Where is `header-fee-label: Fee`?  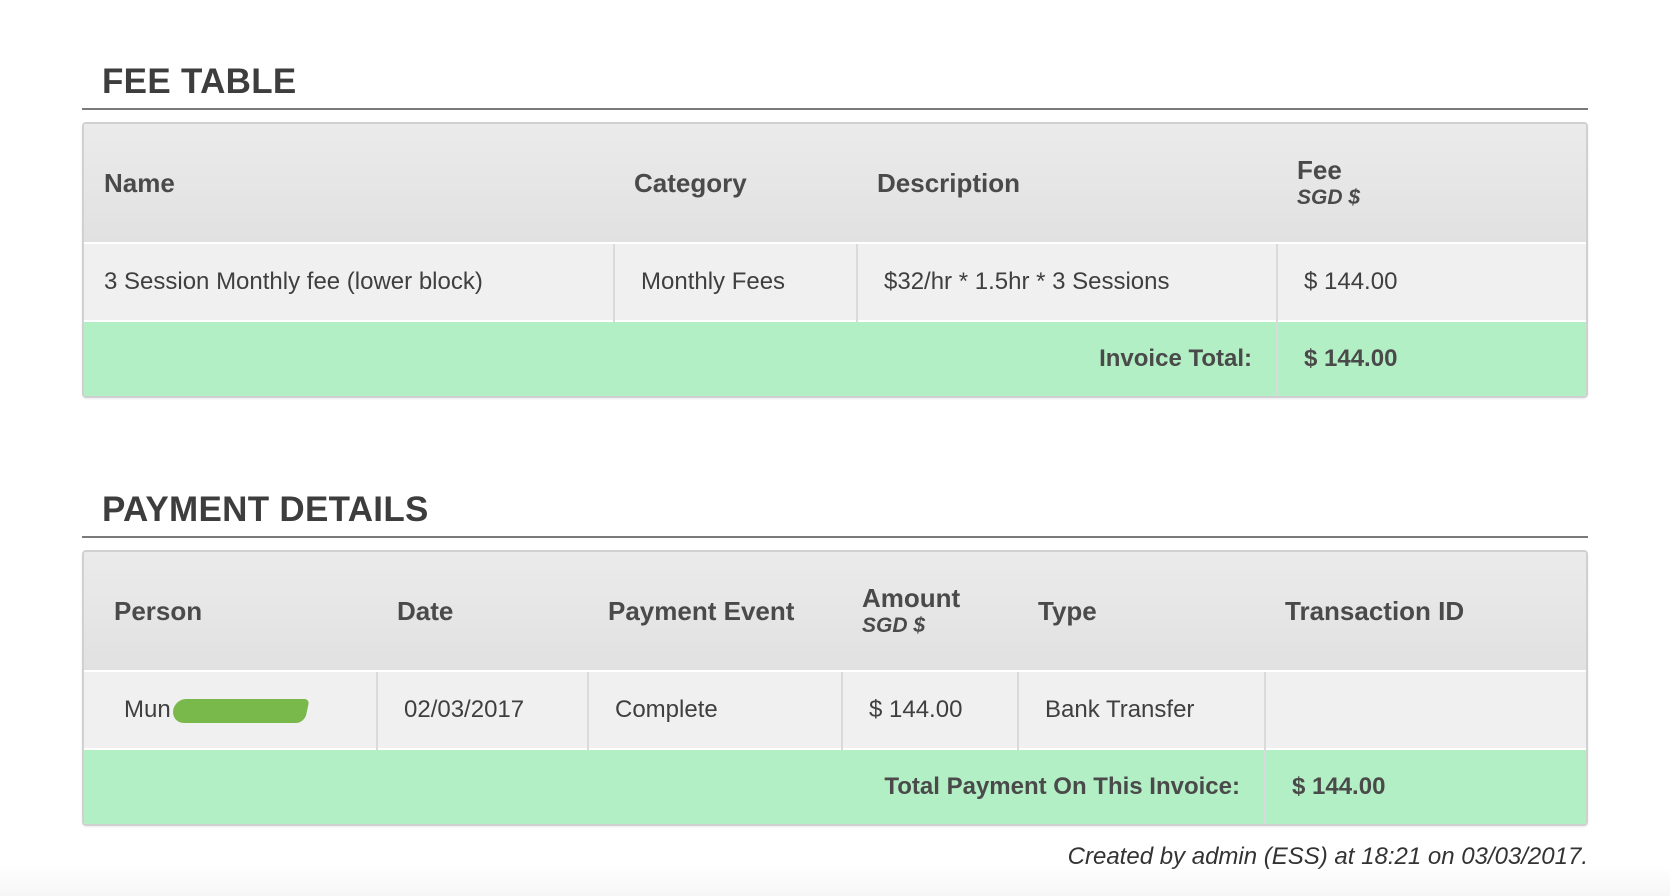 header-fee-label: Fee is located at coordinates (1319, 170).